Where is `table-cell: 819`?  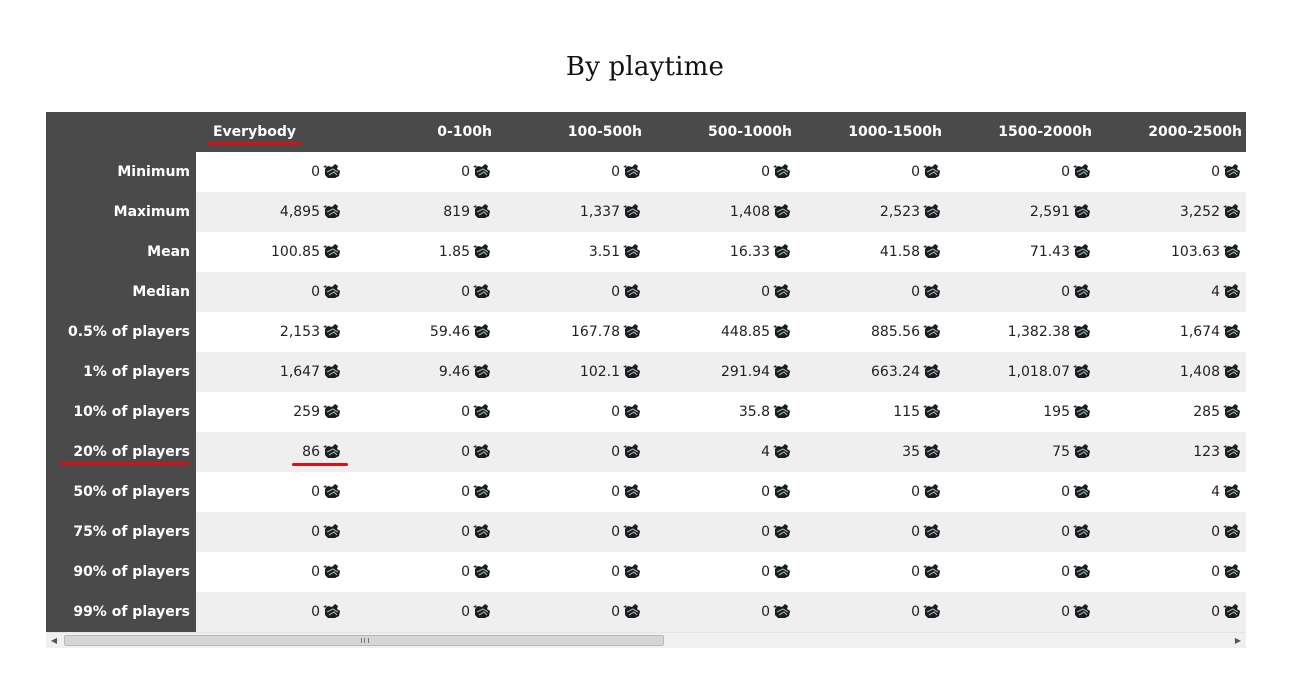
table-cell: 819 is located at coordinates (421, 212).